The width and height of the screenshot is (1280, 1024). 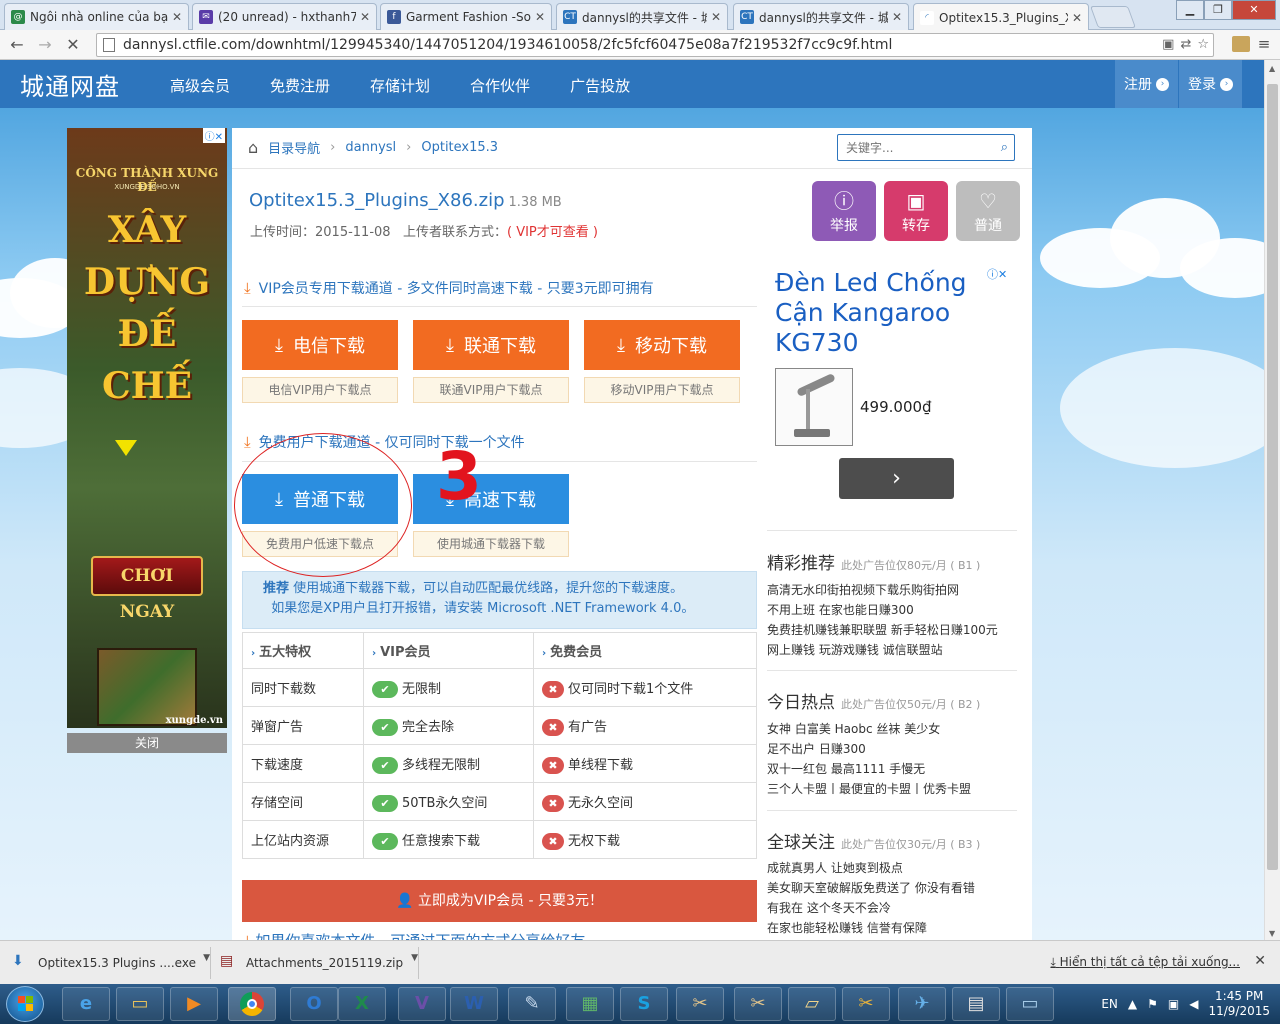 I want to click on rec-link: 女神 白富美 Haobc 丝袜 美少女, so click(x=869, y=729).